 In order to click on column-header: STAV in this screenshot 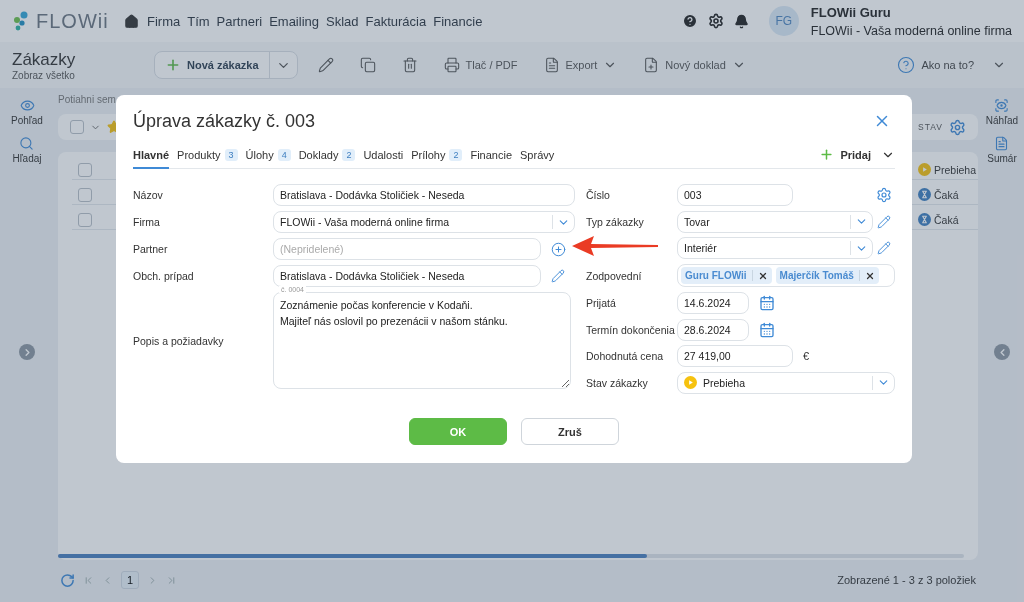, I will do `click(930, 127)`.